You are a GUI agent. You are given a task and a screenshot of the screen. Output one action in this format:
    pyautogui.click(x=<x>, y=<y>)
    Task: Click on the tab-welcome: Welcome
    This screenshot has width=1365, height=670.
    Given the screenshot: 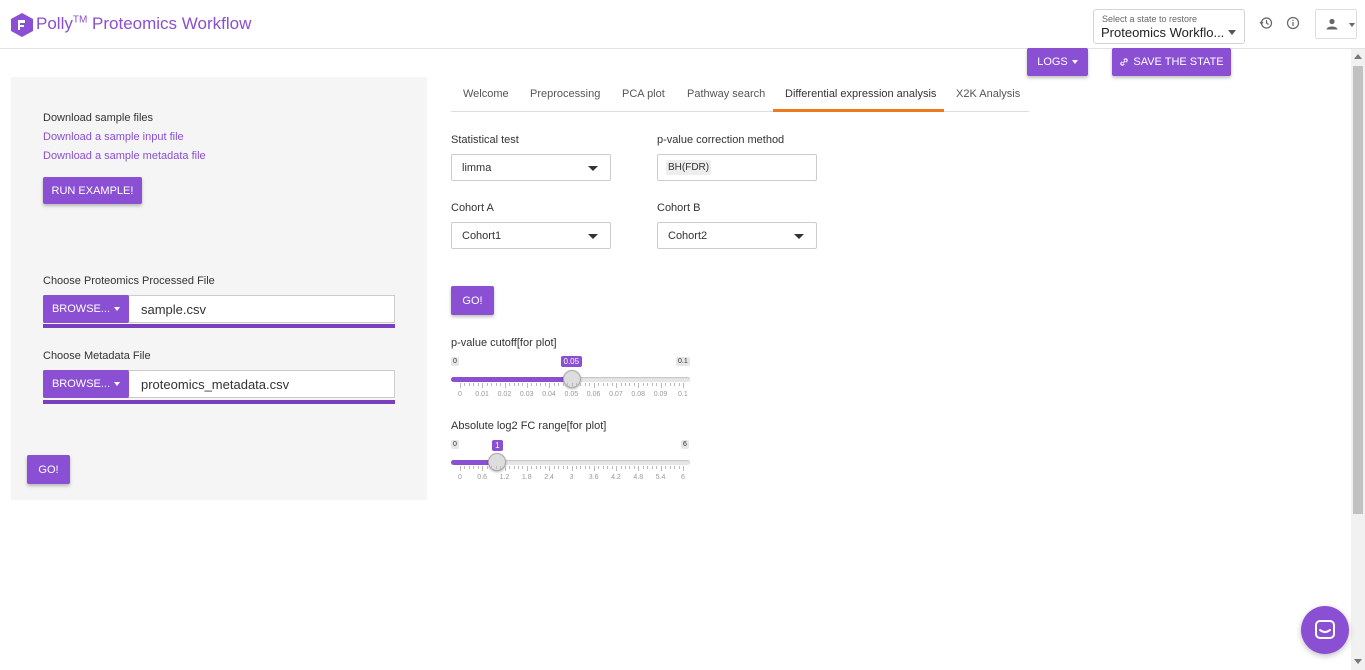 What is the action you would take?
    pyautogui.click(x=486, y=94)
    